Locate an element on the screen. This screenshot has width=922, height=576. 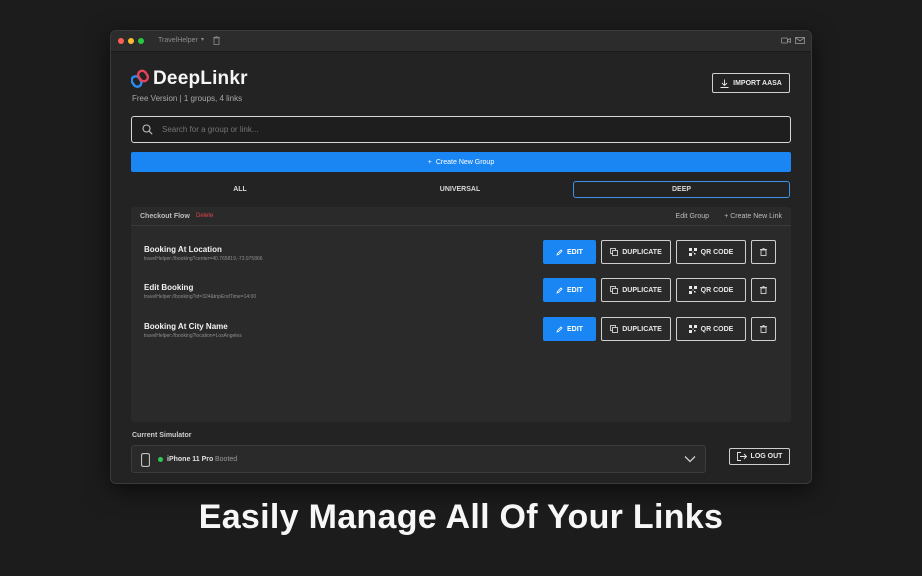
chain-link-icon is located at coordinates (140, 78).